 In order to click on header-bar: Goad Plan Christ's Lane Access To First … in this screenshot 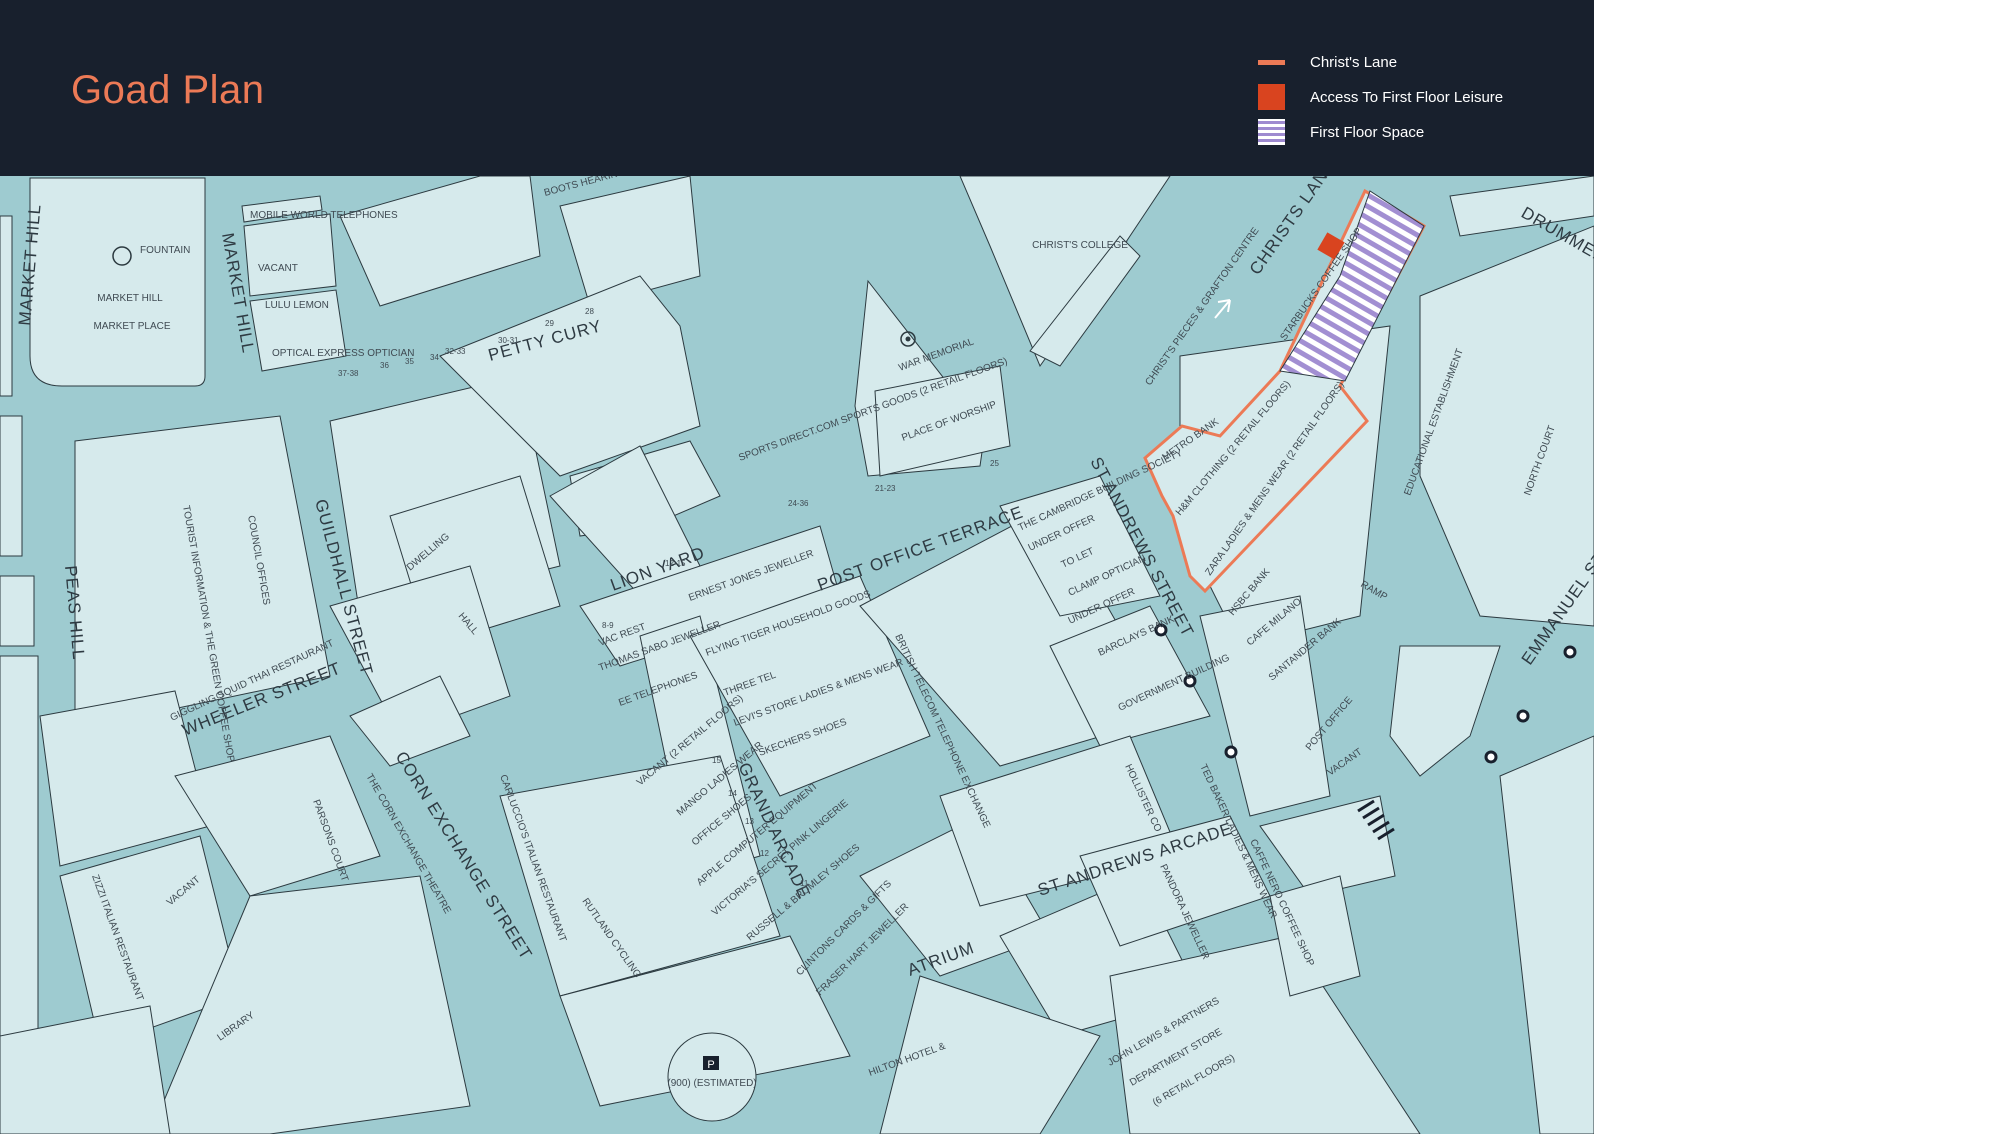, I will do `click(797, 88)`.